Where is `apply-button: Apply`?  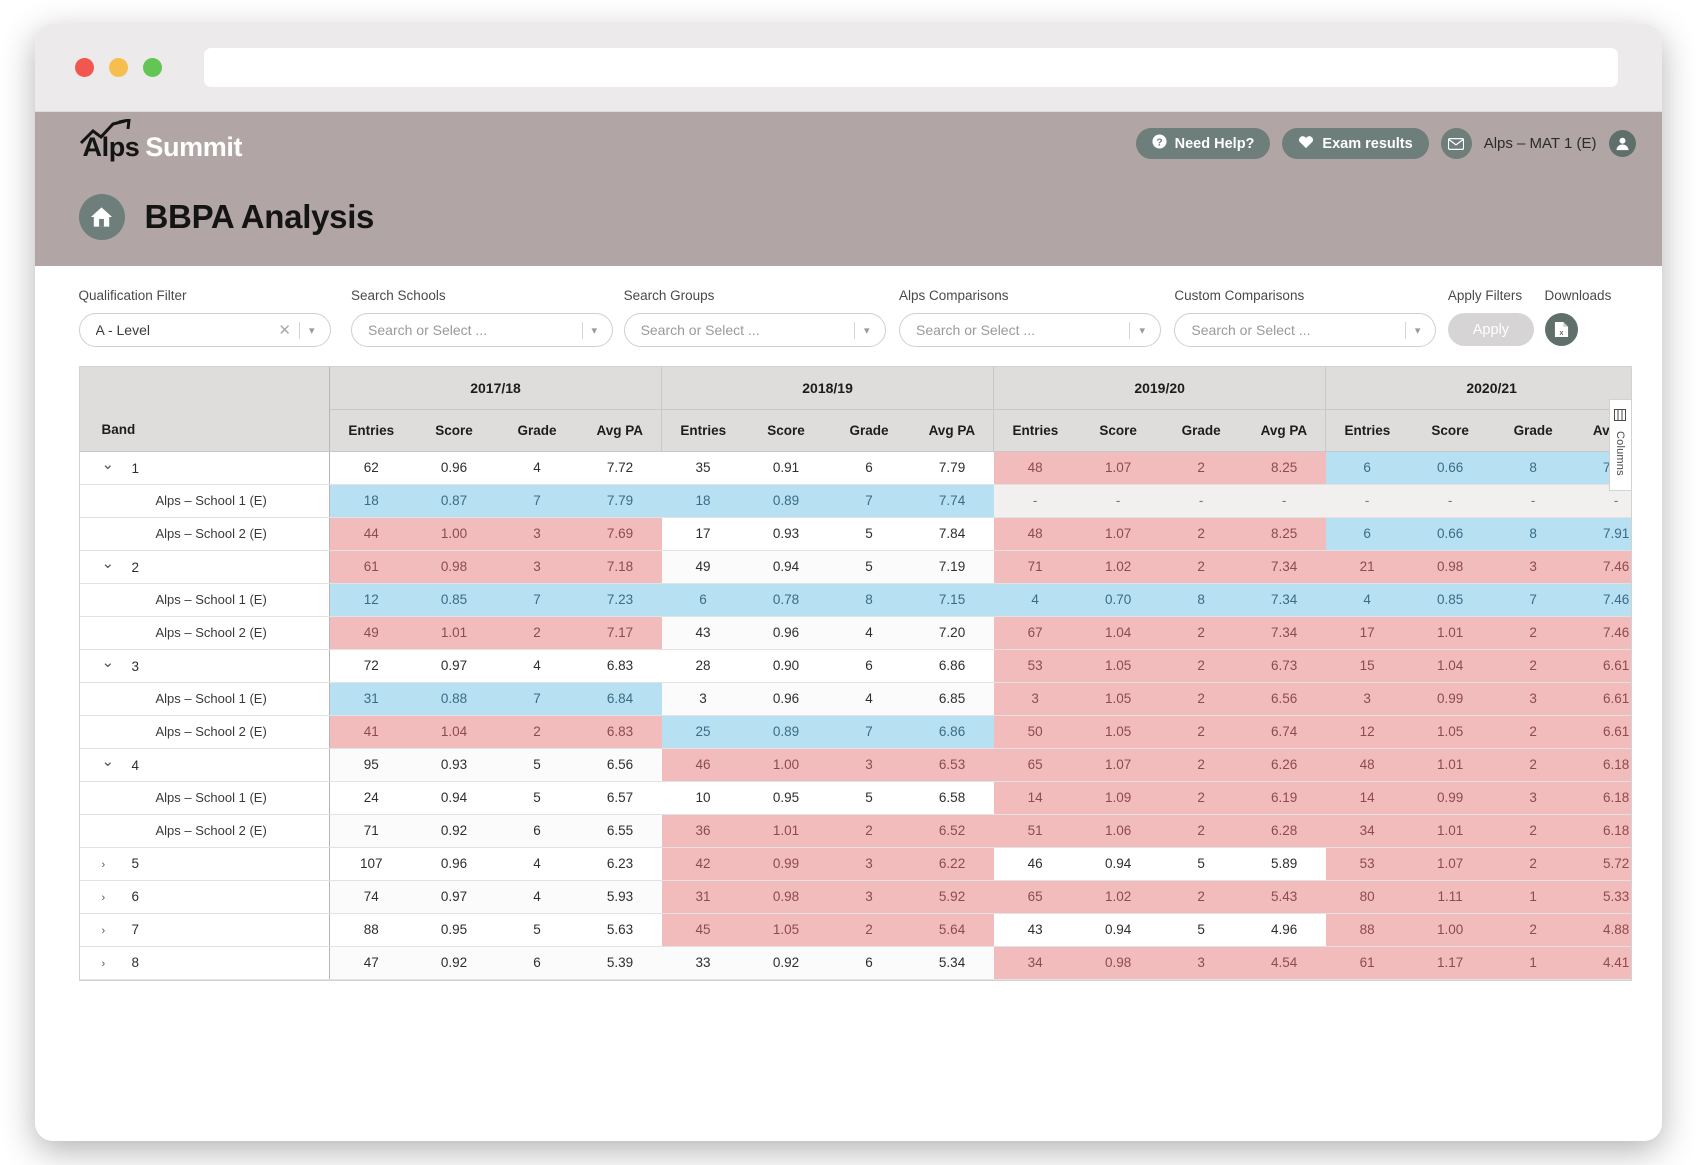 apply-button: Apply is located at coordinates (1490, 329).